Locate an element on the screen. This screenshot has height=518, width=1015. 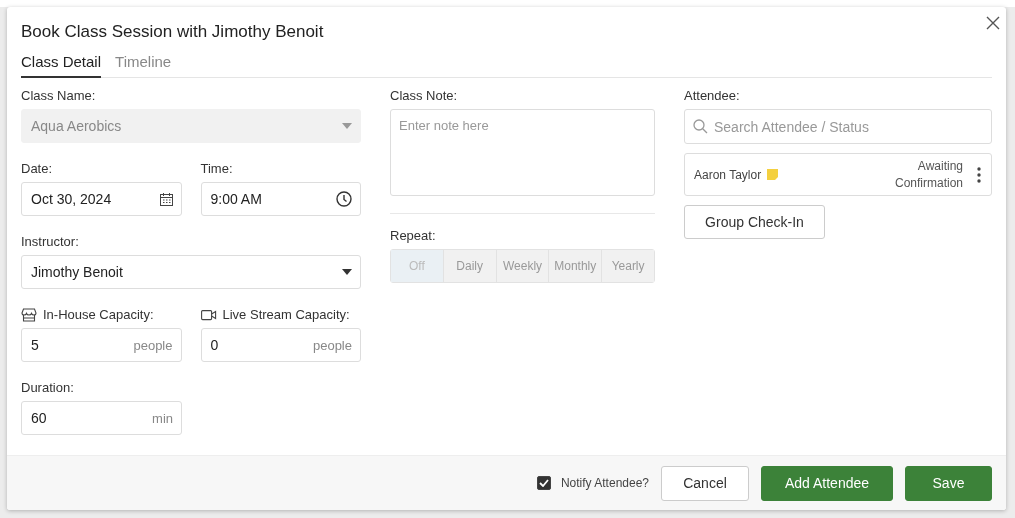
field-label: In-House Capacity: is located at coordinates (98, 314).